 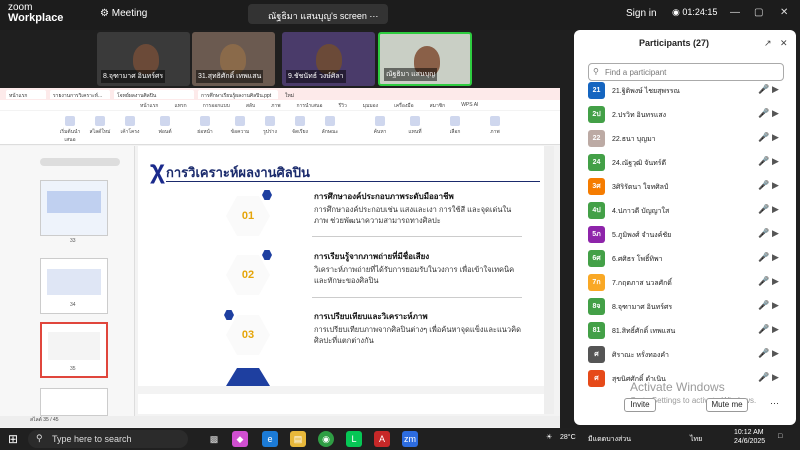 I want to click on ribbon-button: ค้นหา, so click(x=380, y=128).